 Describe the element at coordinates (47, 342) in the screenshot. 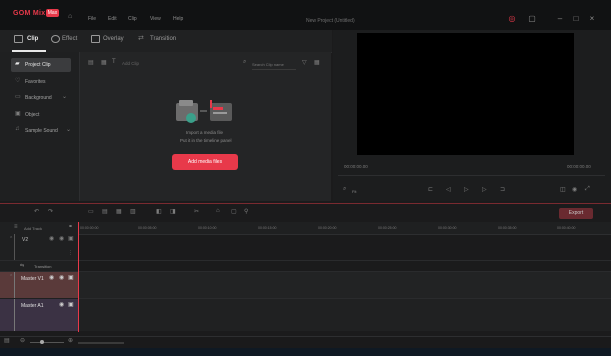

I see `zoom-slider-track` at that location.